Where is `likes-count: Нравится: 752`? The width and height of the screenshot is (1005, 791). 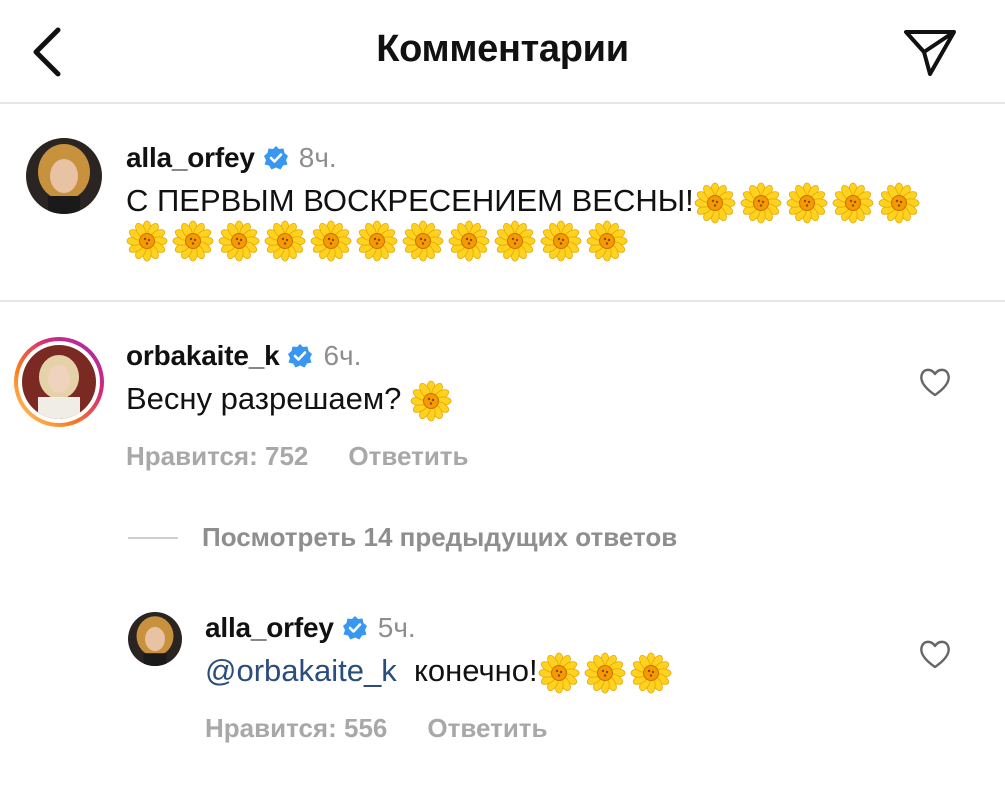
likes-count: Нравится: 752 is located at coordinates (217, 456).